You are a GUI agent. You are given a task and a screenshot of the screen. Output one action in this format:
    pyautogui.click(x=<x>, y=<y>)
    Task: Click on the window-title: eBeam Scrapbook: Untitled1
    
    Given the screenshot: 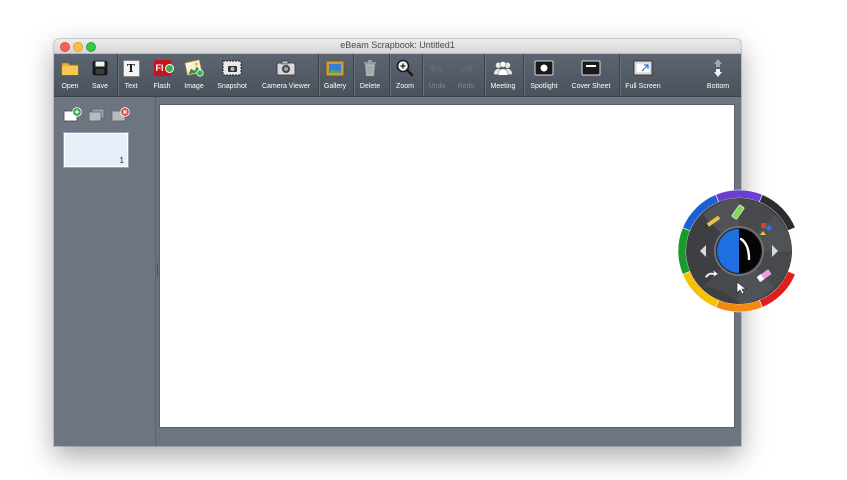 What is the action you would take?
    pyautogui.click(x=397, y=45)
    